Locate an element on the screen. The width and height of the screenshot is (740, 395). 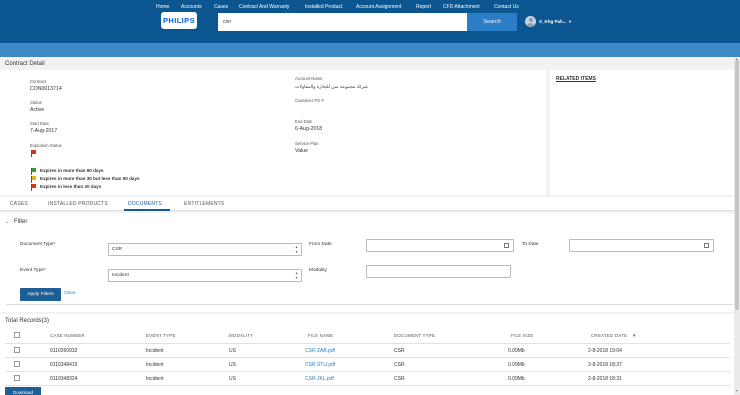
chevron-down-icon: ⌄ is located at coordinates (7, 222).